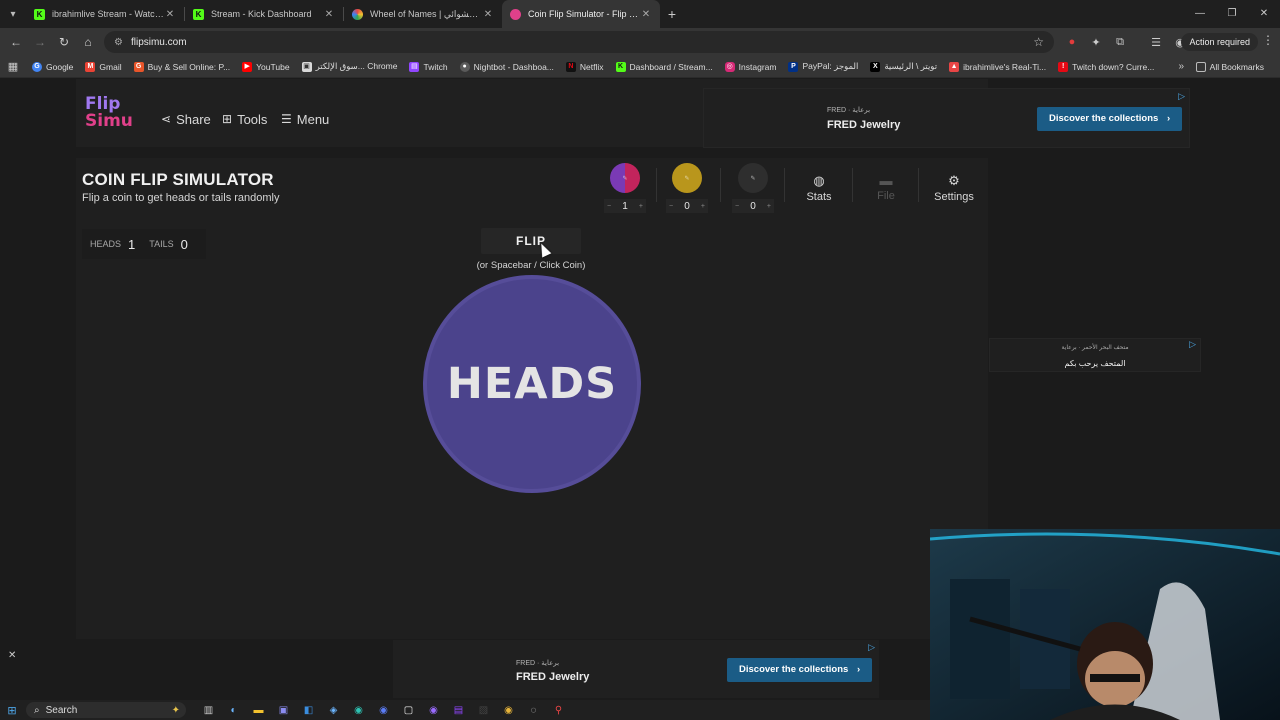 The height and width of the screenshot is (720, 1280). Describe the element at coordinates (751, 66) in the screenshot. I see `bookmark-instagram: ◎ Instagram` at that location.